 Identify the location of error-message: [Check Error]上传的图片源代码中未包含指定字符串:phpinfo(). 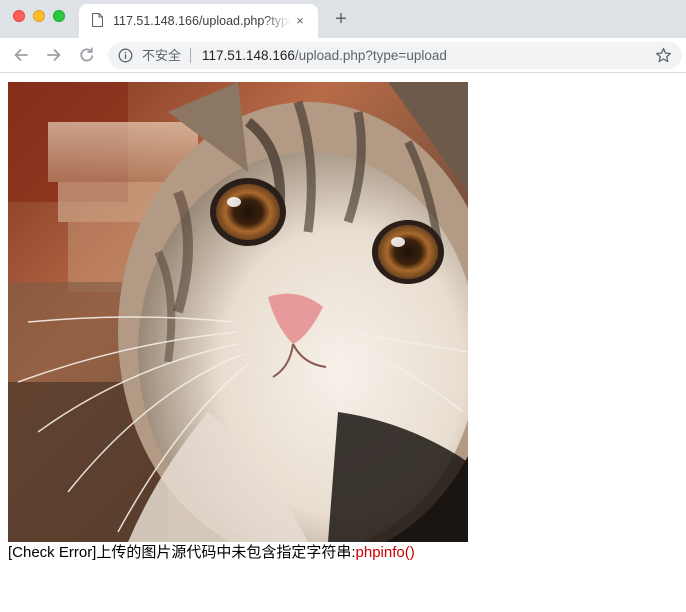
(343, 553).